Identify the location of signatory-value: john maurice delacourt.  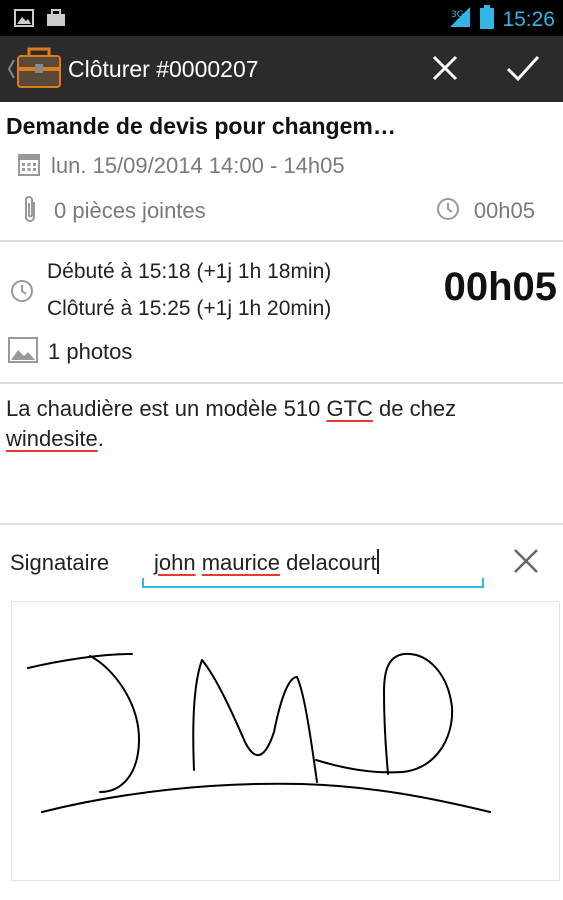
(266, 562).